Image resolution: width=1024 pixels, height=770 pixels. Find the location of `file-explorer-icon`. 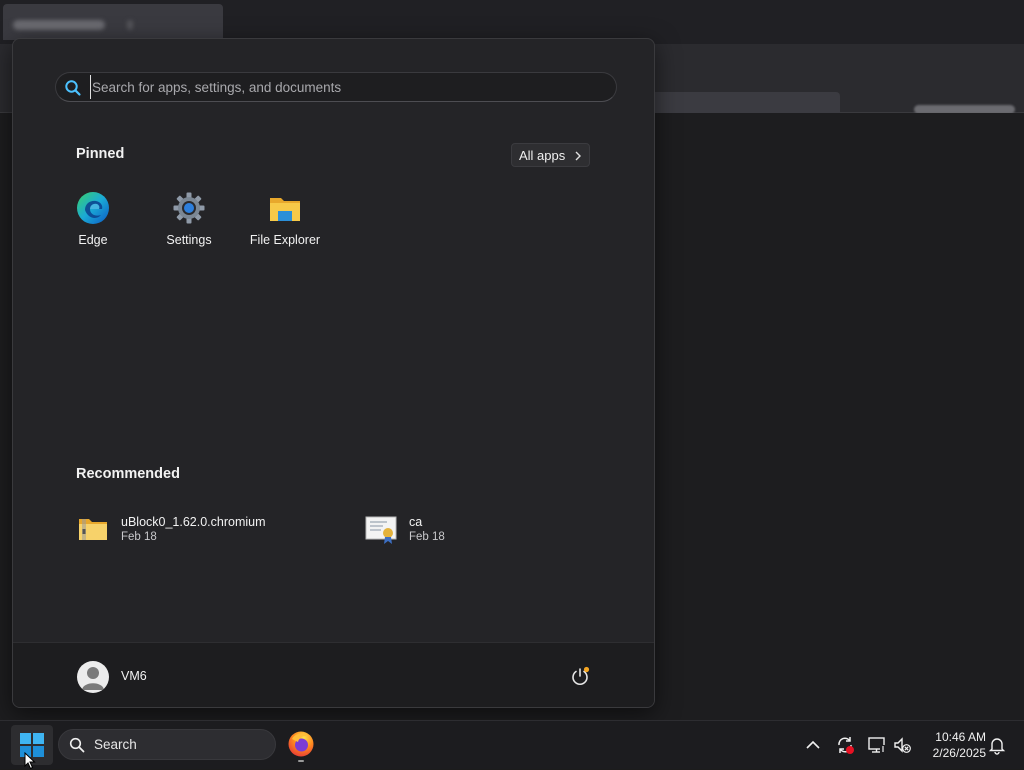

file-explorer-icon is located at coordinates (285, 209).